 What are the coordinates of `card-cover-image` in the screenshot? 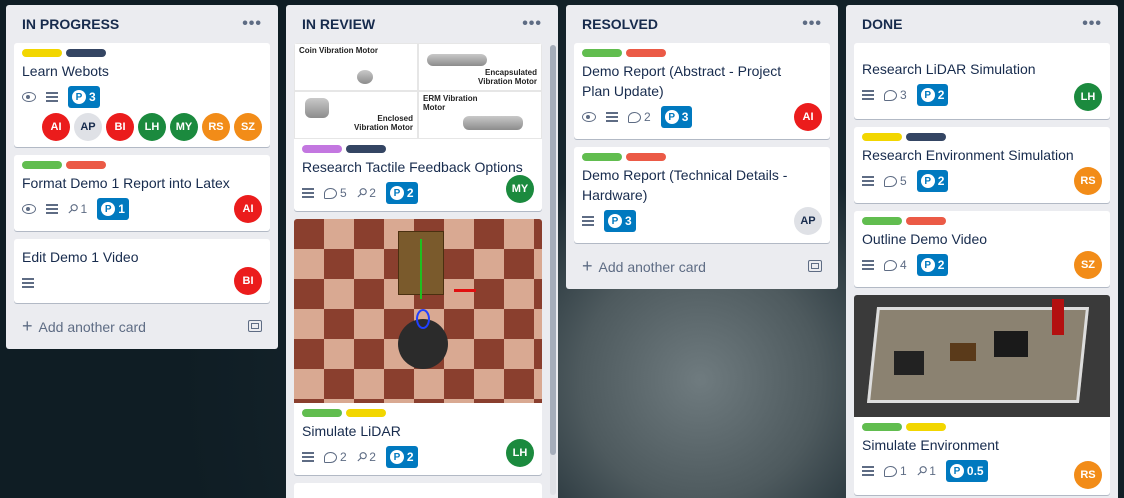 It's located at (982, 356).